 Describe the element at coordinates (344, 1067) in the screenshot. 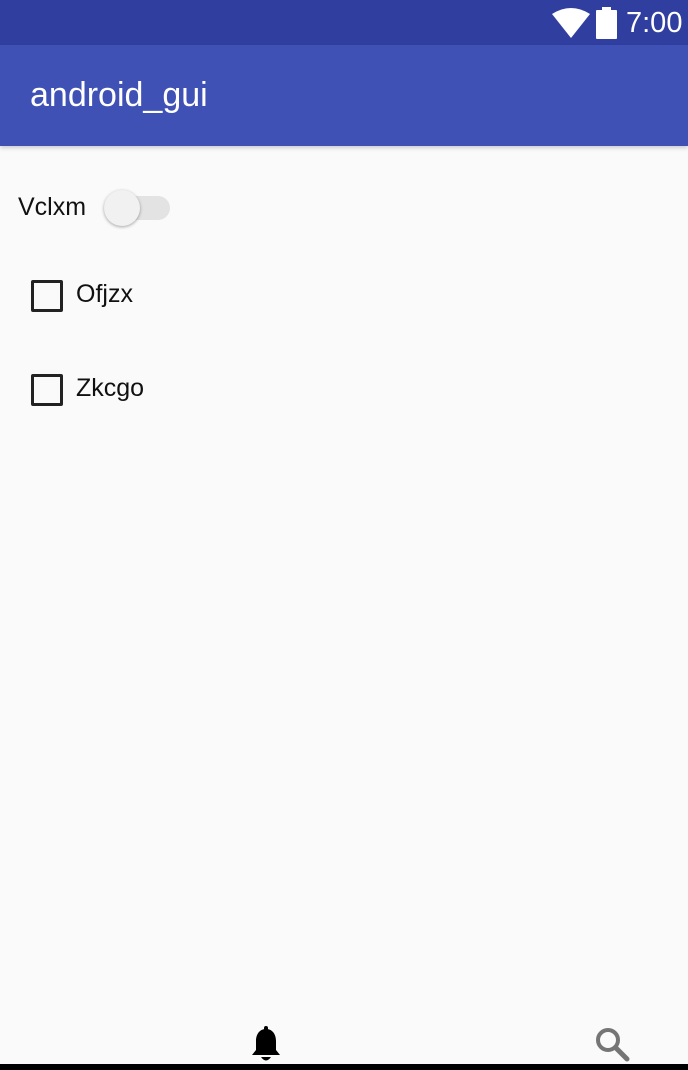

I see `bottom-divider` at that location.